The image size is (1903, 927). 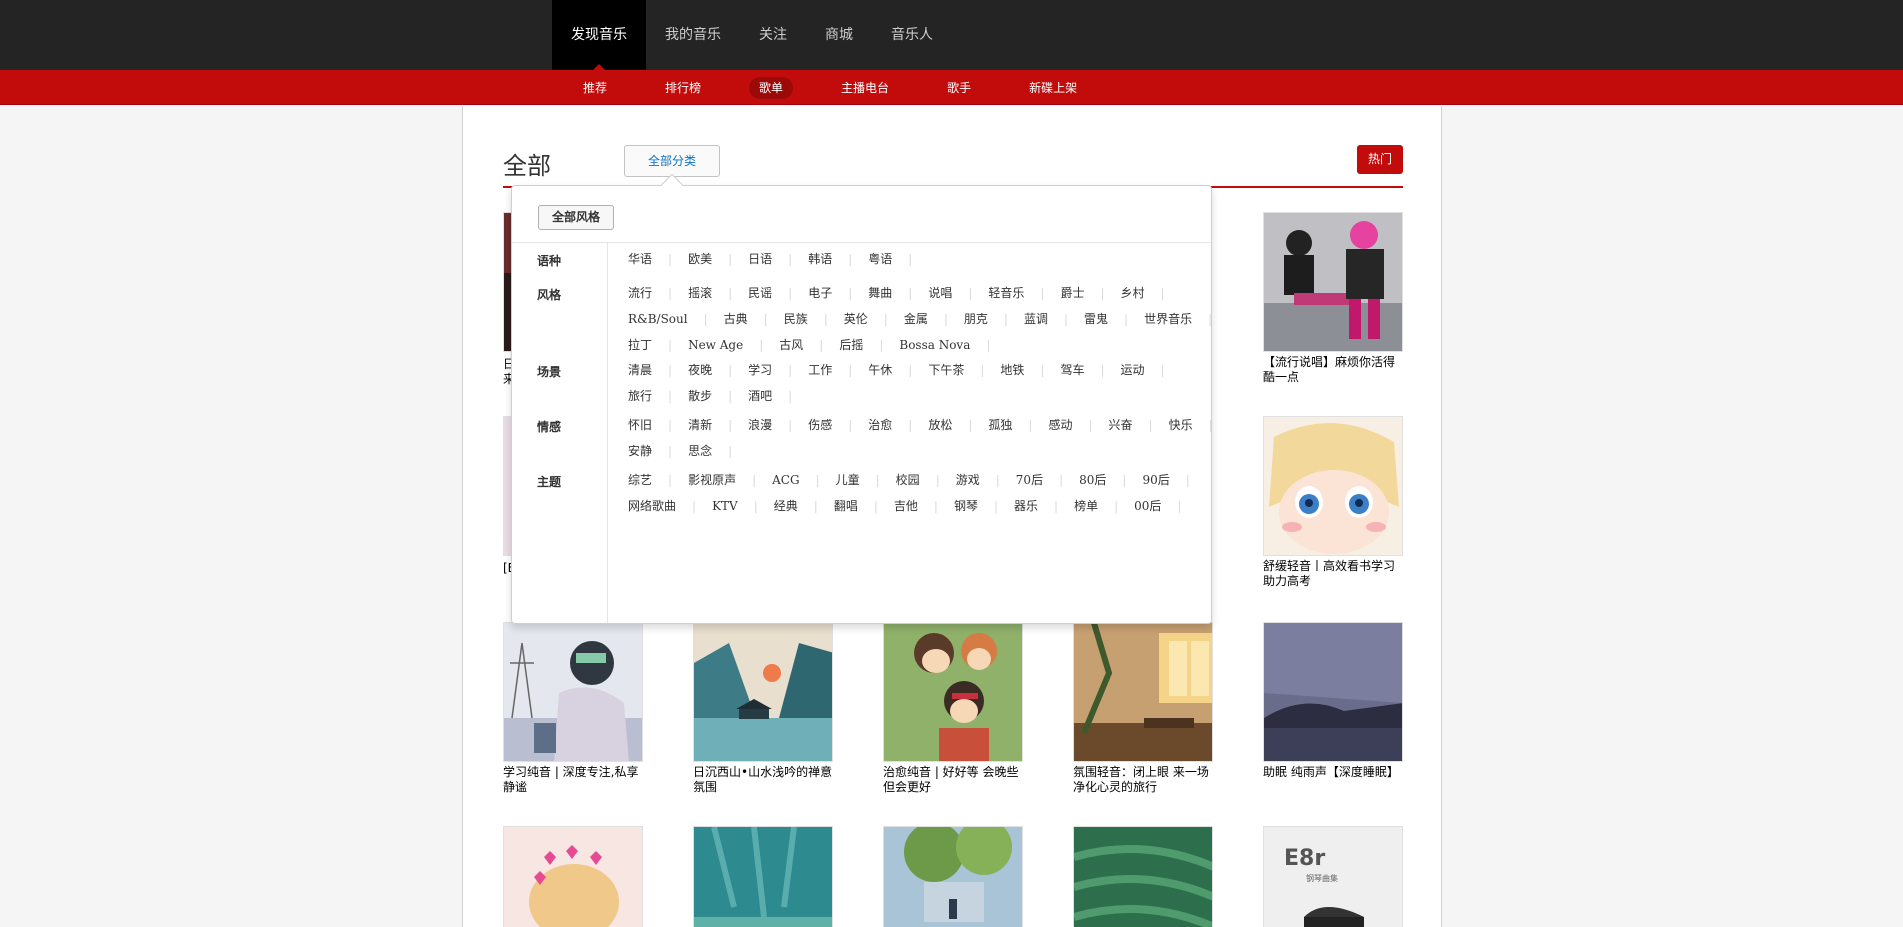 What do you see at coordinates (760, 425) in the screenshot?
I see `category-tag: 浪漫` at bounding box center [760, 425].